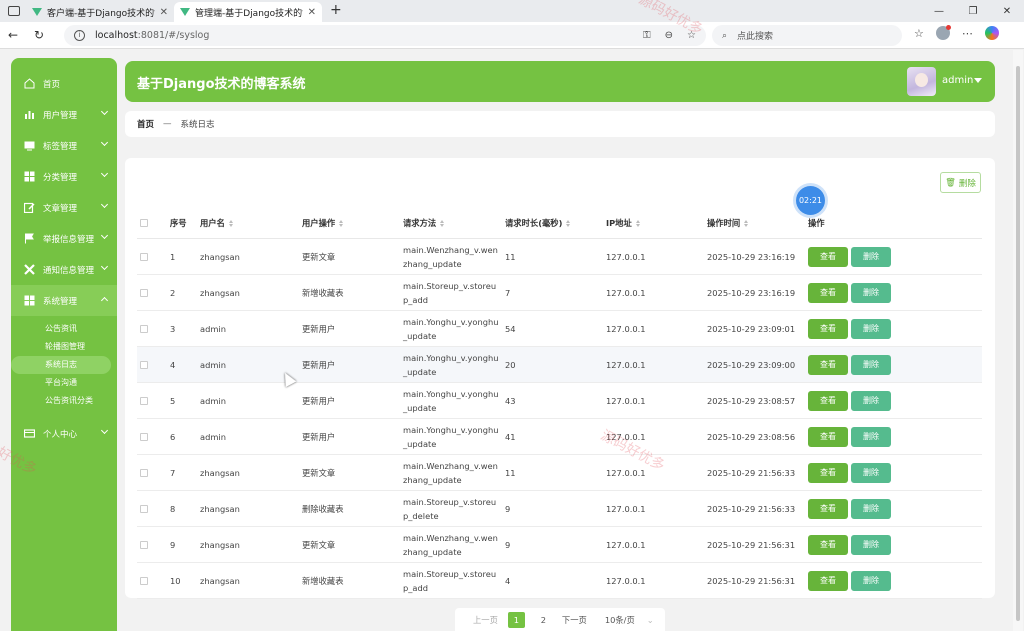 The height and width of the screenshot is (631, 1024). I want to click on cell-duration: 20, so click(510, 364).